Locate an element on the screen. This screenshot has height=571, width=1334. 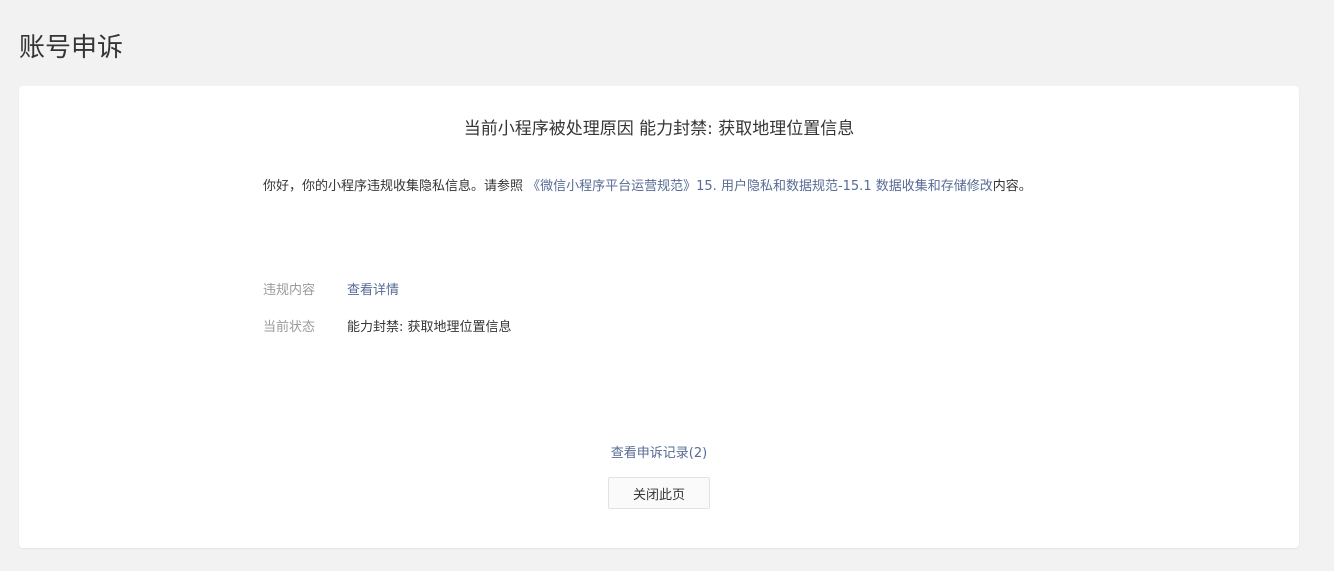
appeal-records-link: 查看申诉记录(2) is located at coordinates (659, 454).